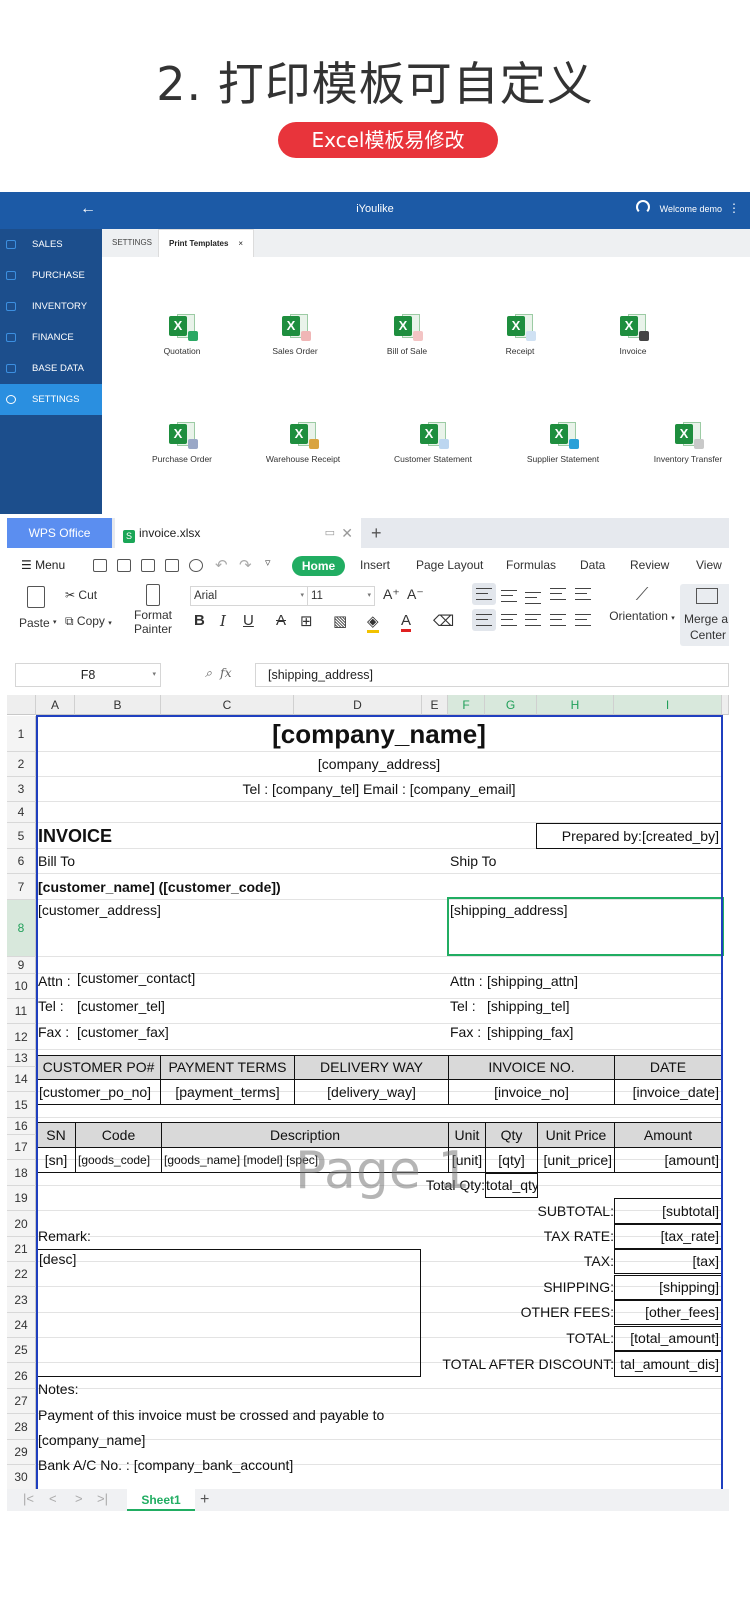 The height and width of the screenshot is (1600, 750). Describe the element at coordinates (182, 442) in the screenshot. I see `template-purchase-order: X Purchase Order` at that location.